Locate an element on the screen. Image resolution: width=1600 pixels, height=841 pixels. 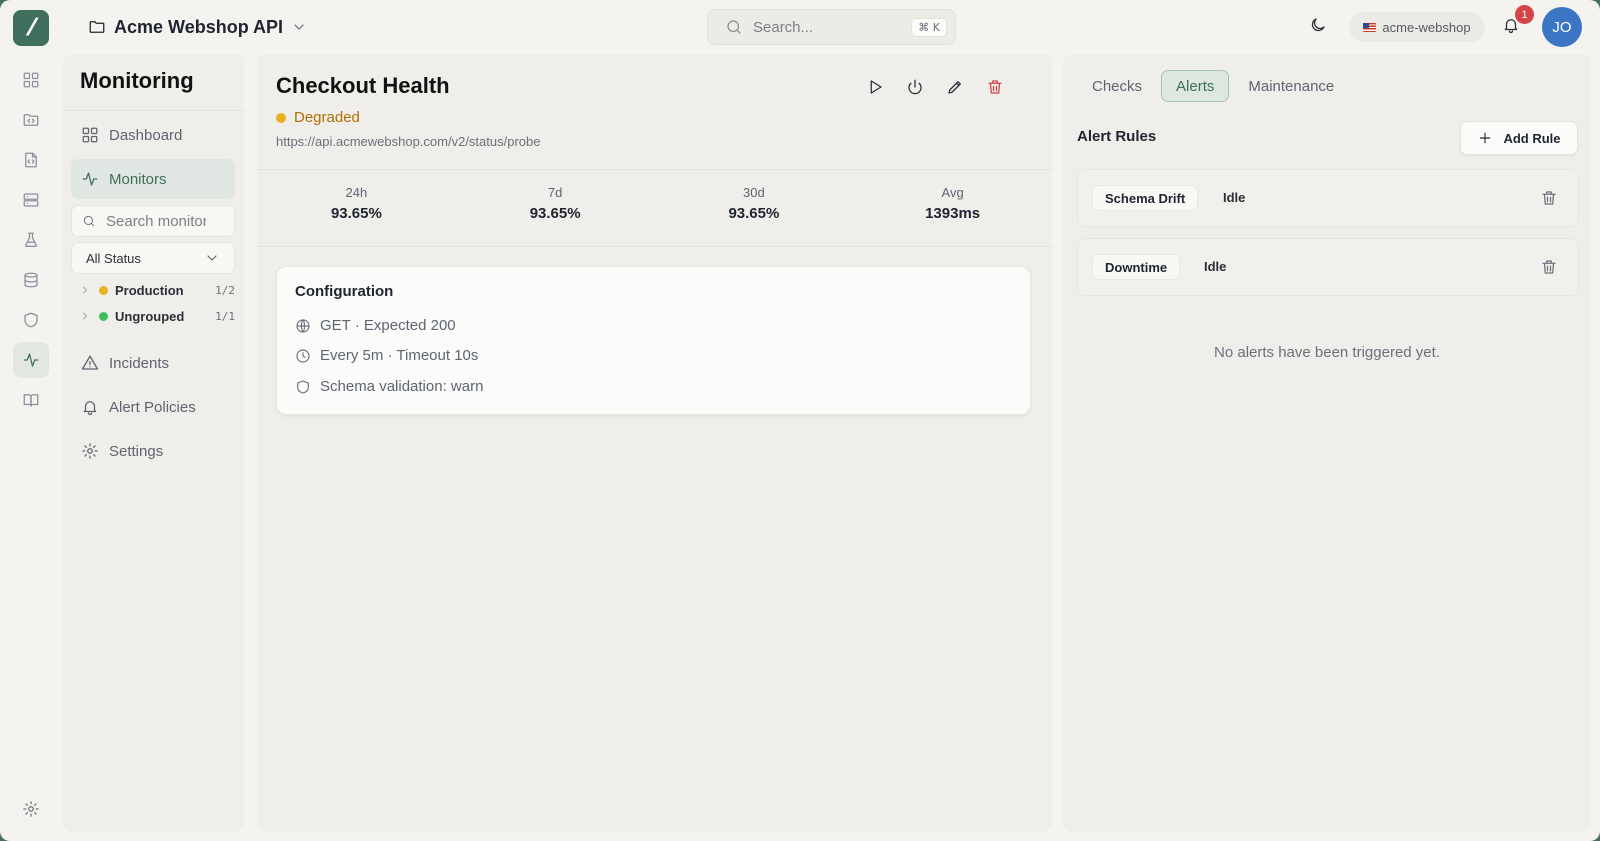
monitor-search is located at coordinates (153, 221).